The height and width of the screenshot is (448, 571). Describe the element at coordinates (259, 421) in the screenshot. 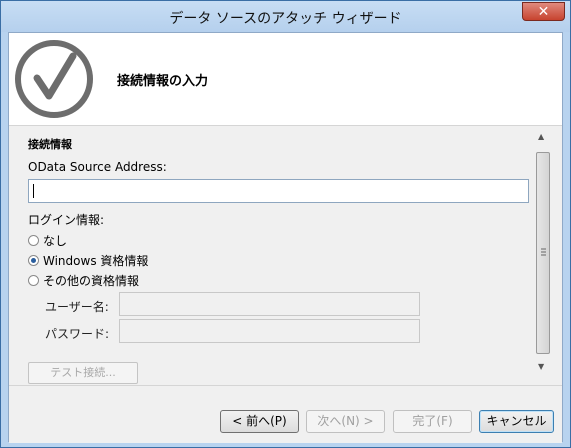

I see `back-button: < 前へ(P)` at that location.